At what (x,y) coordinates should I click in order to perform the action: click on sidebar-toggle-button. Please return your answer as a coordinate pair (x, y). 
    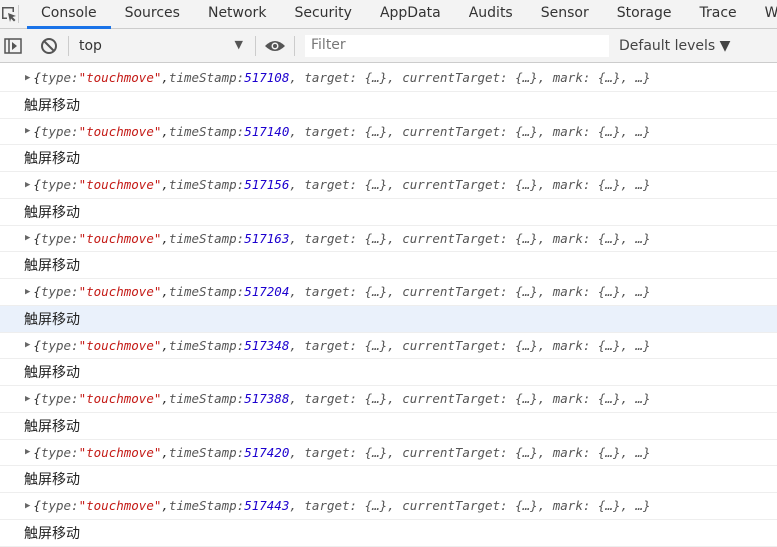
    Looking at the image, I should click on (13, 46).